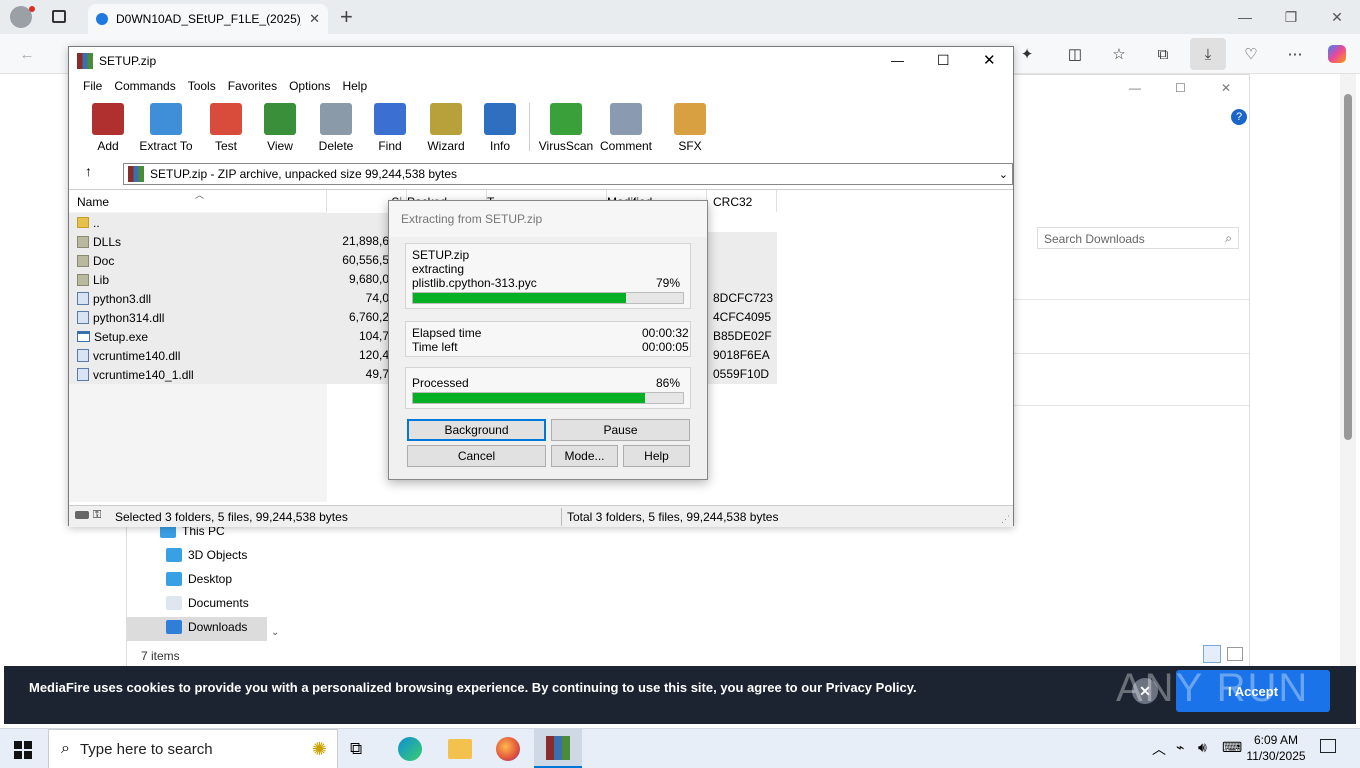  I want to click on column-crc: CRC32, so click(742, 201).